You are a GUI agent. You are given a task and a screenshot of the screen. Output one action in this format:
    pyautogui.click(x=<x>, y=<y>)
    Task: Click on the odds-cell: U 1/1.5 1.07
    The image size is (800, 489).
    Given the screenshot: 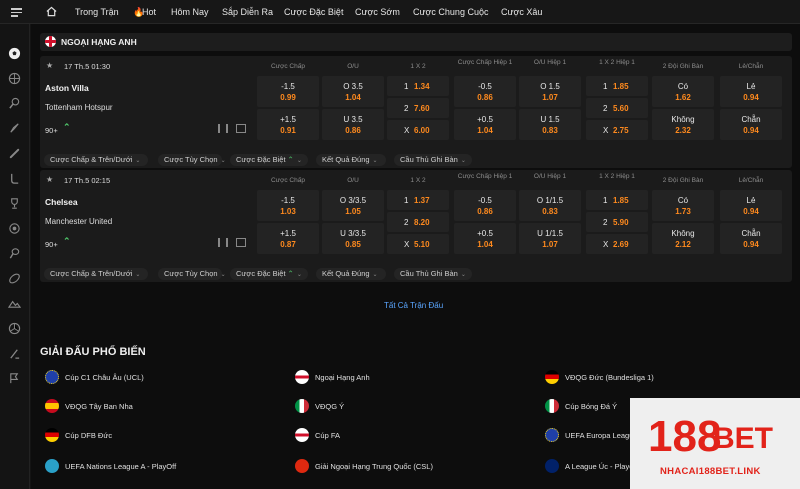 What is the action you would take?
    pyautogui.click(x=550, y=238)
    